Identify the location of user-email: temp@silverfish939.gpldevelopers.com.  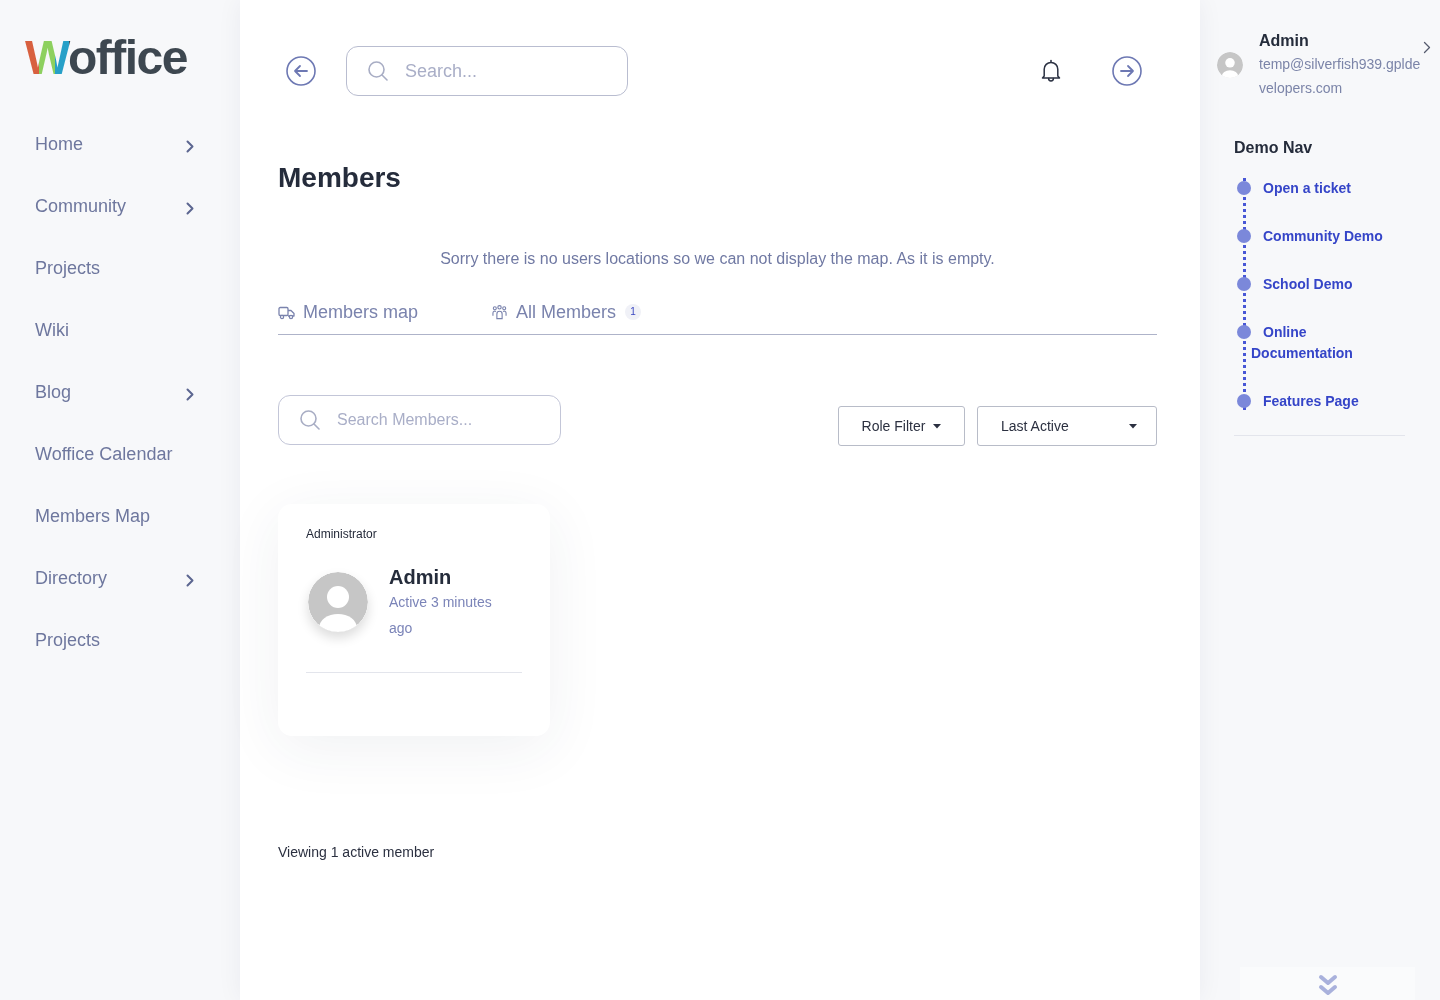
(1340, 76).